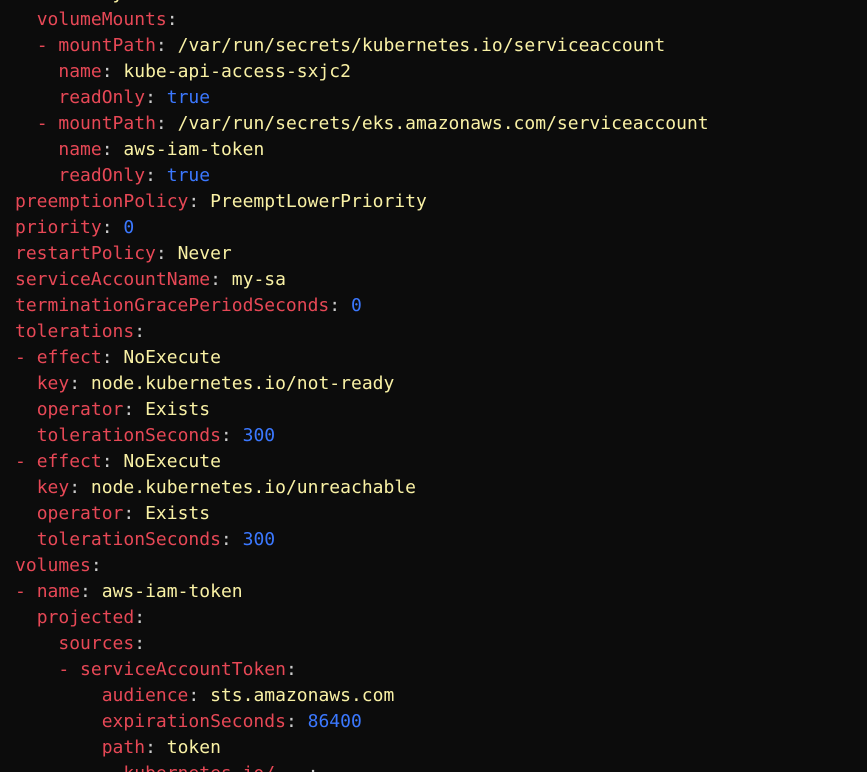 The height and width of the screenshot is (772, 867). I want to click on yaml-line: key: node.kubernetes.io/unreachable, so click(362, 488).